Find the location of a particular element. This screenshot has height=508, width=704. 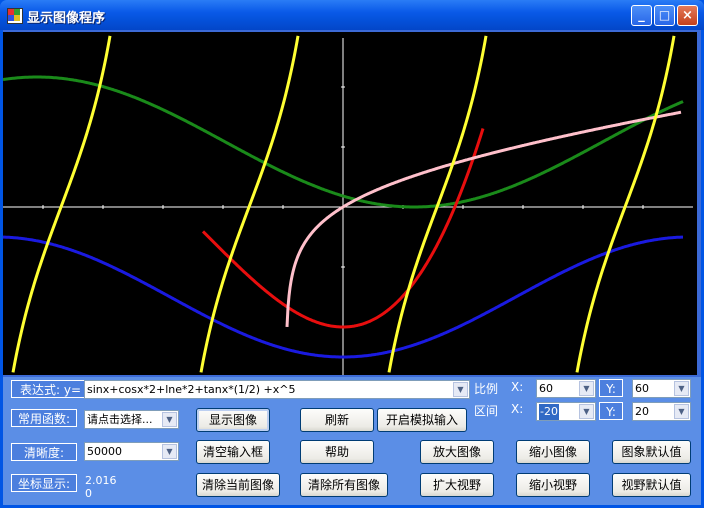

close-button: × is located at coordinates (687, 15).